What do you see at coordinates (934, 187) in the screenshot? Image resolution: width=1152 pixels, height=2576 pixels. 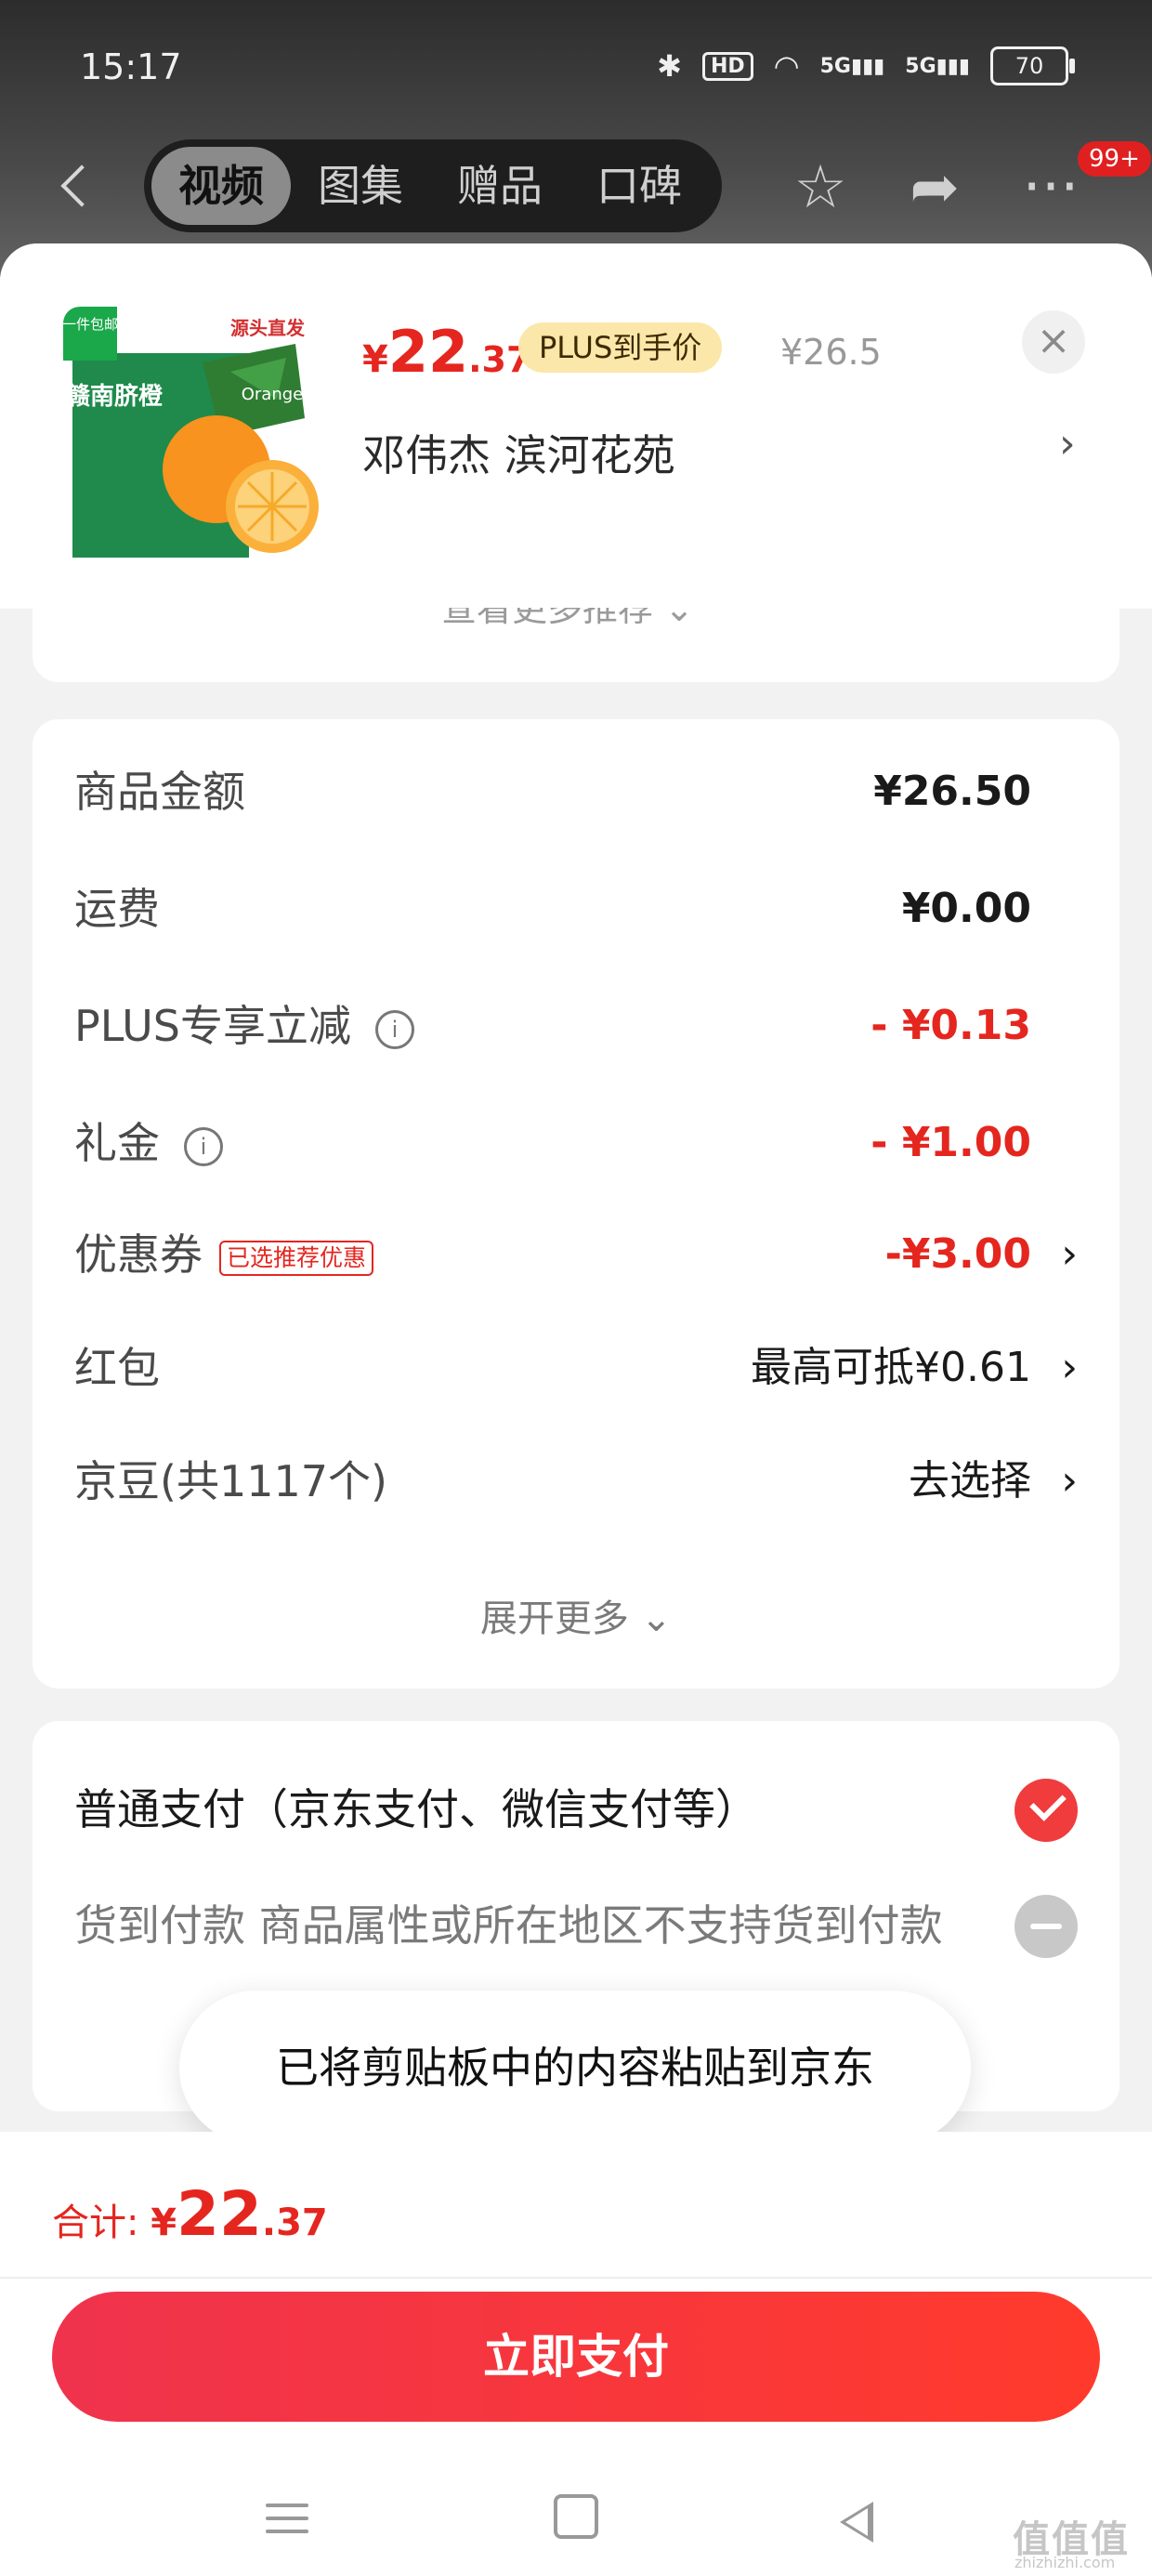 I see `share-icon: ➦` at bounding box center [934, 187].